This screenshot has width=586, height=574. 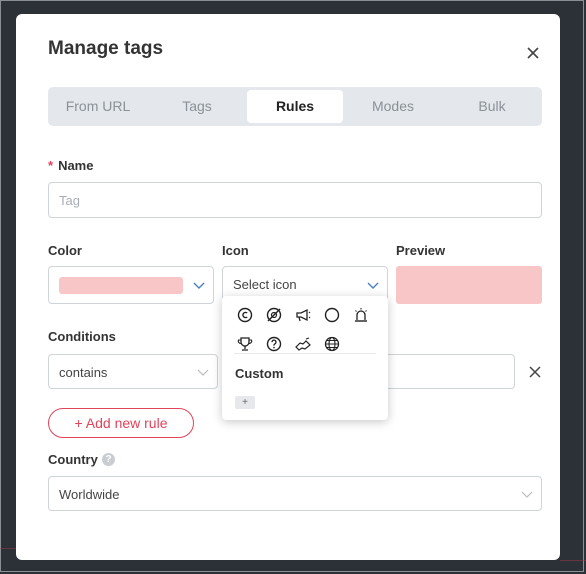 What do you see at coordinates (259, 373) in the screenshot?
I see `custom-section-label: Custom` at bounding box center [259, 373].